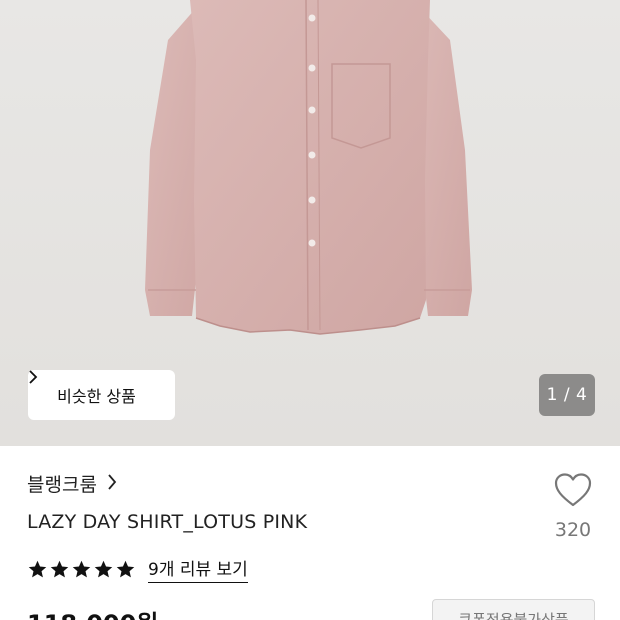  Describe the element at coordinates (573, 530) in the screenshot. I see `like-count: 320` at that location.